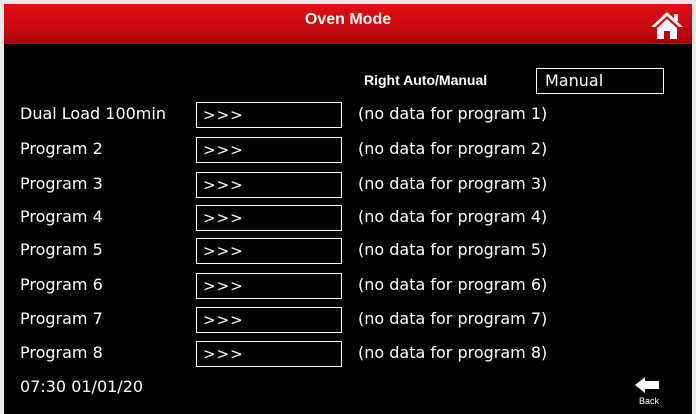  Describe the element at coordinates (61, 183) in the screenshot. I see `program-name: Program 3` at that location.